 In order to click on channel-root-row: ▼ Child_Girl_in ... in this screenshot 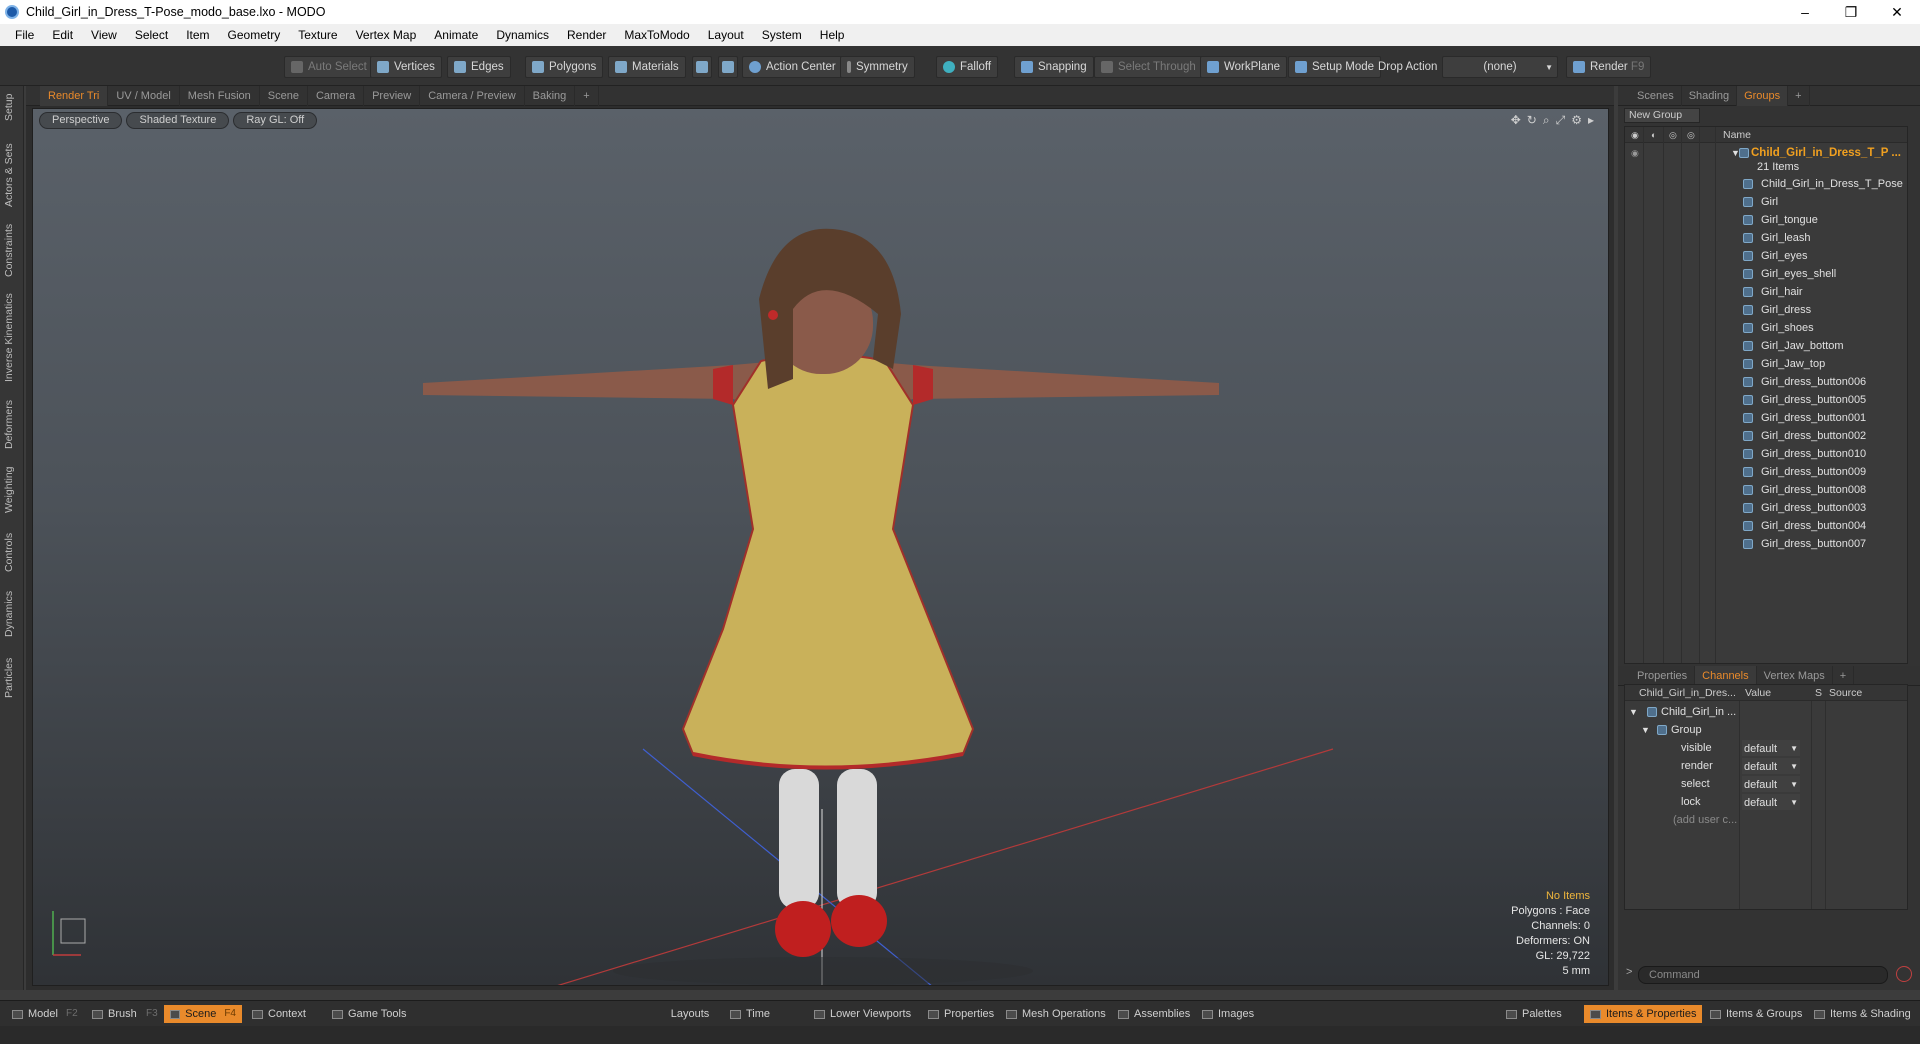, I will do `click(1766, 712)`.